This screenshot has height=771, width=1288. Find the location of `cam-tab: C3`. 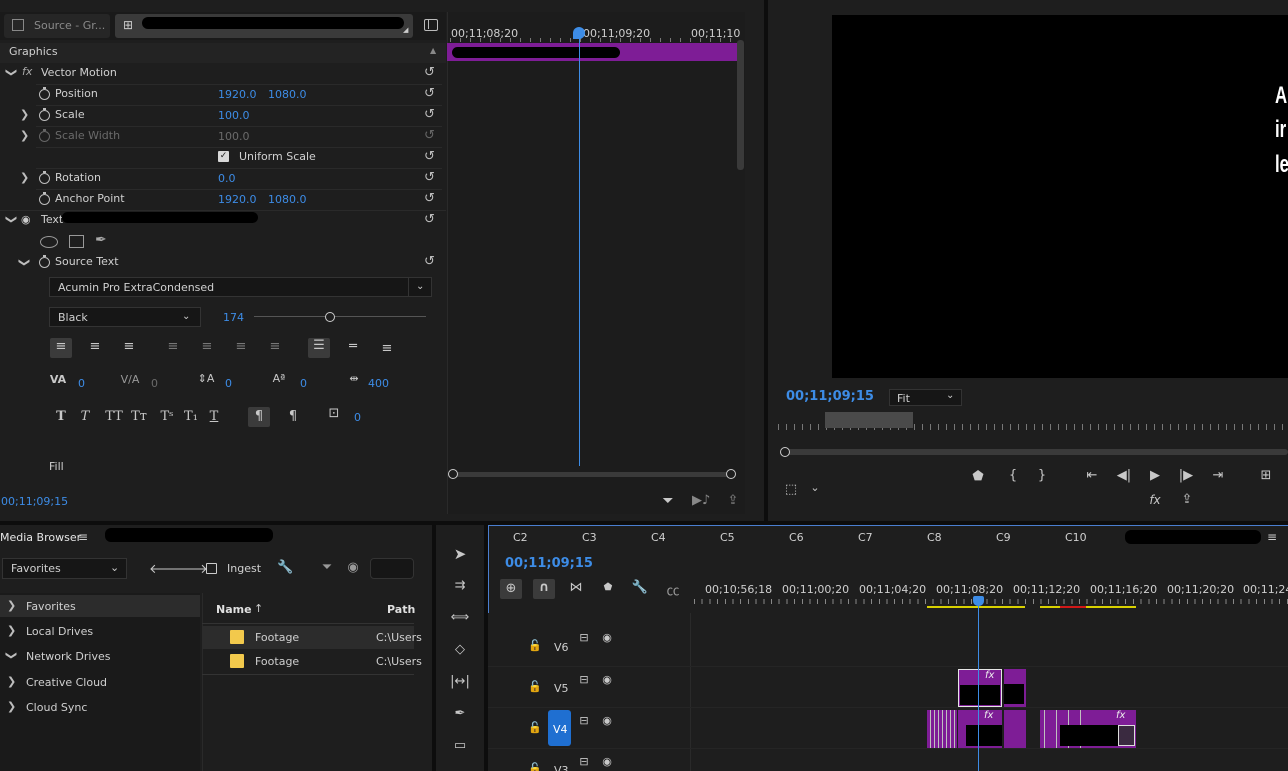

cam-tab: C3 is located at coordinates (589, 537).